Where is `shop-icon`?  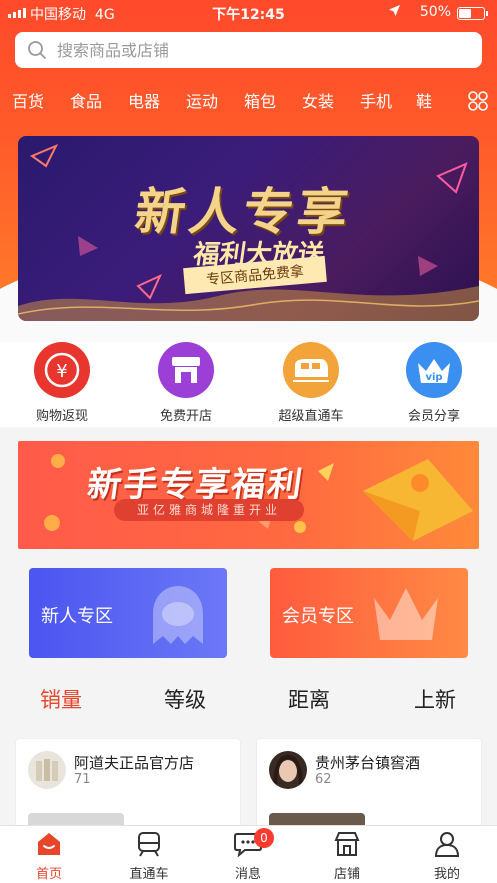
shop-icon is located at coordinates (347, 844).